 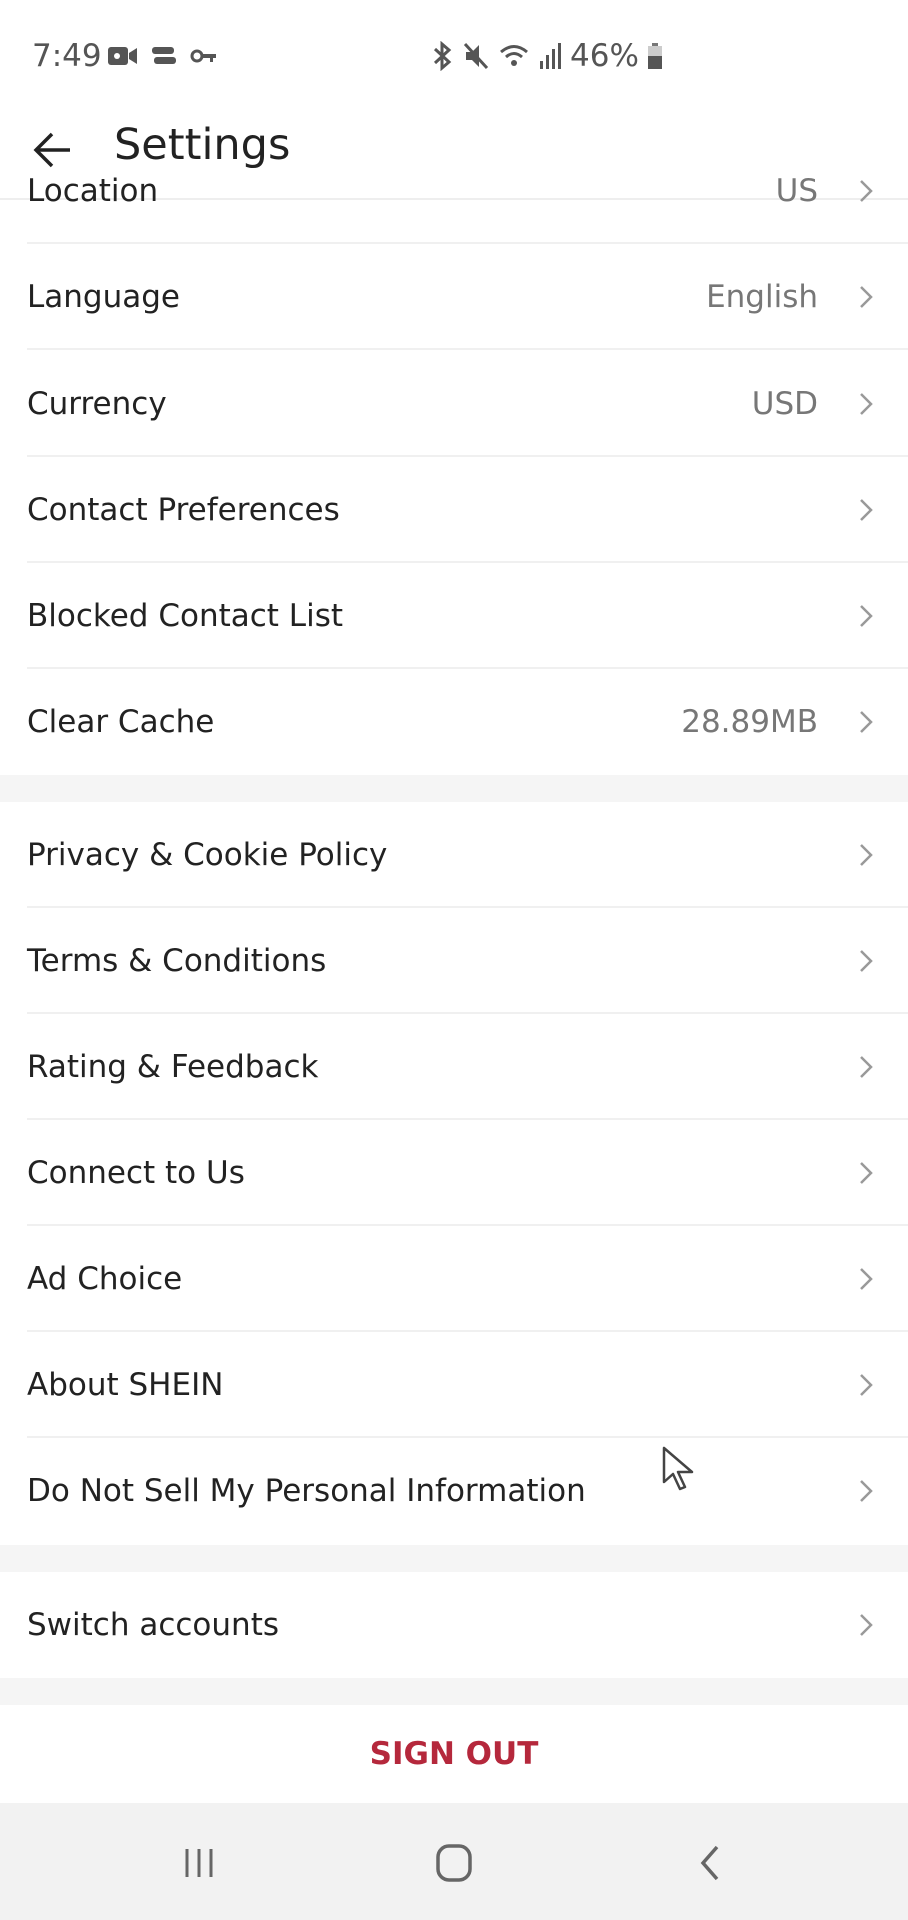 What do you see at coordinates (207, 855) in the screenshot?
I see `row-label: Privacy & Cookie Policy` at bounding box center [207, 855].